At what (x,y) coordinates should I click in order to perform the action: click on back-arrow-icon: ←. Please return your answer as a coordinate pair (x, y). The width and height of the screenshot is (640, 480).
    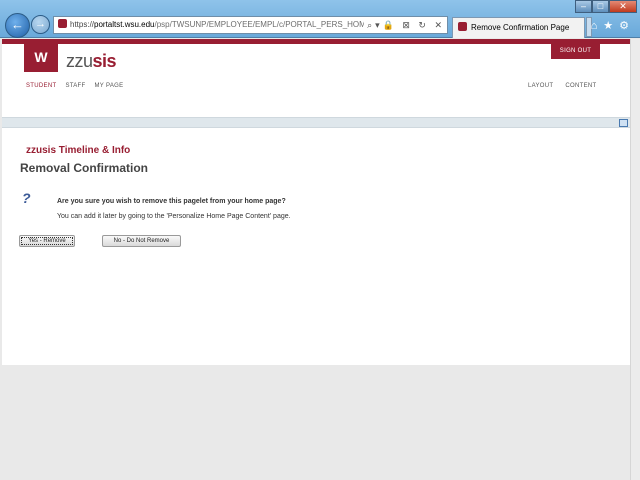
    Looking at the image, I should click on (17, 24).